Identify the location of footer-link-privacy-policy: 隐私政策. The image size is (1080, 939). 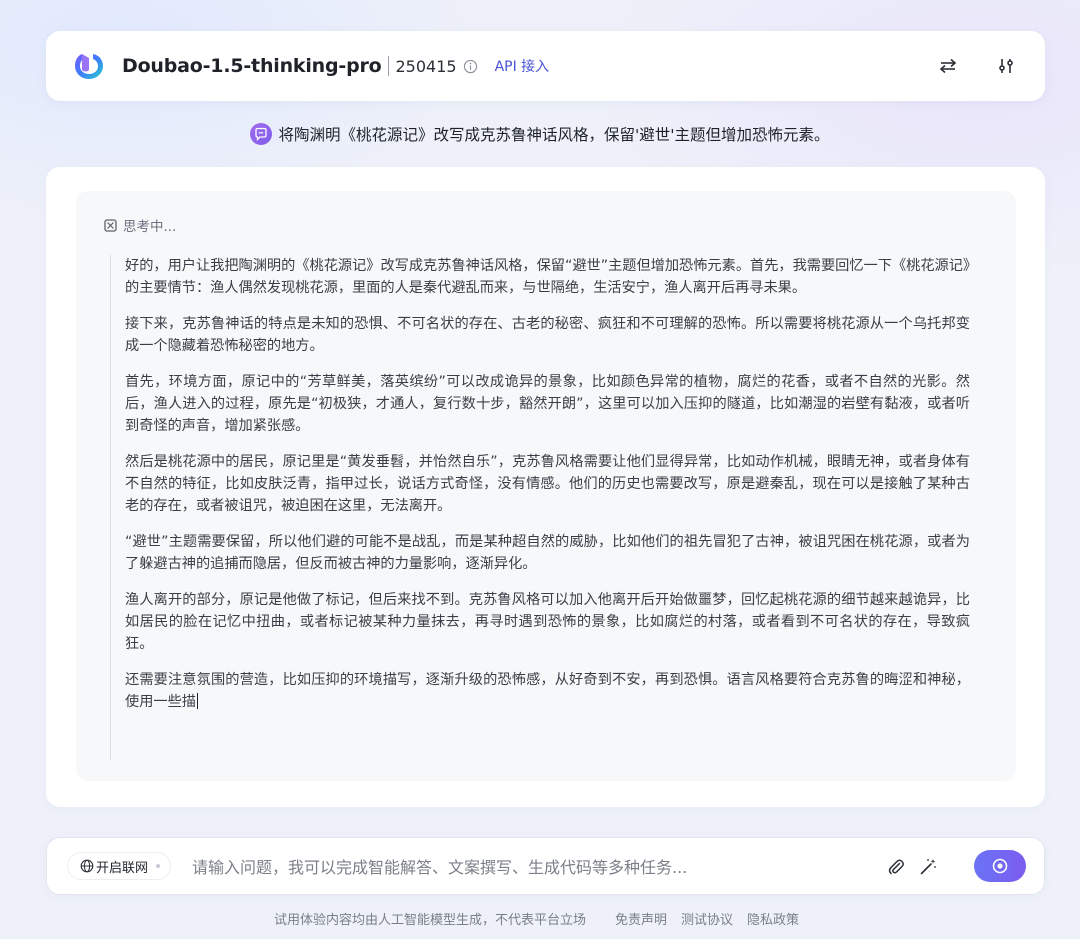
(773, 918).